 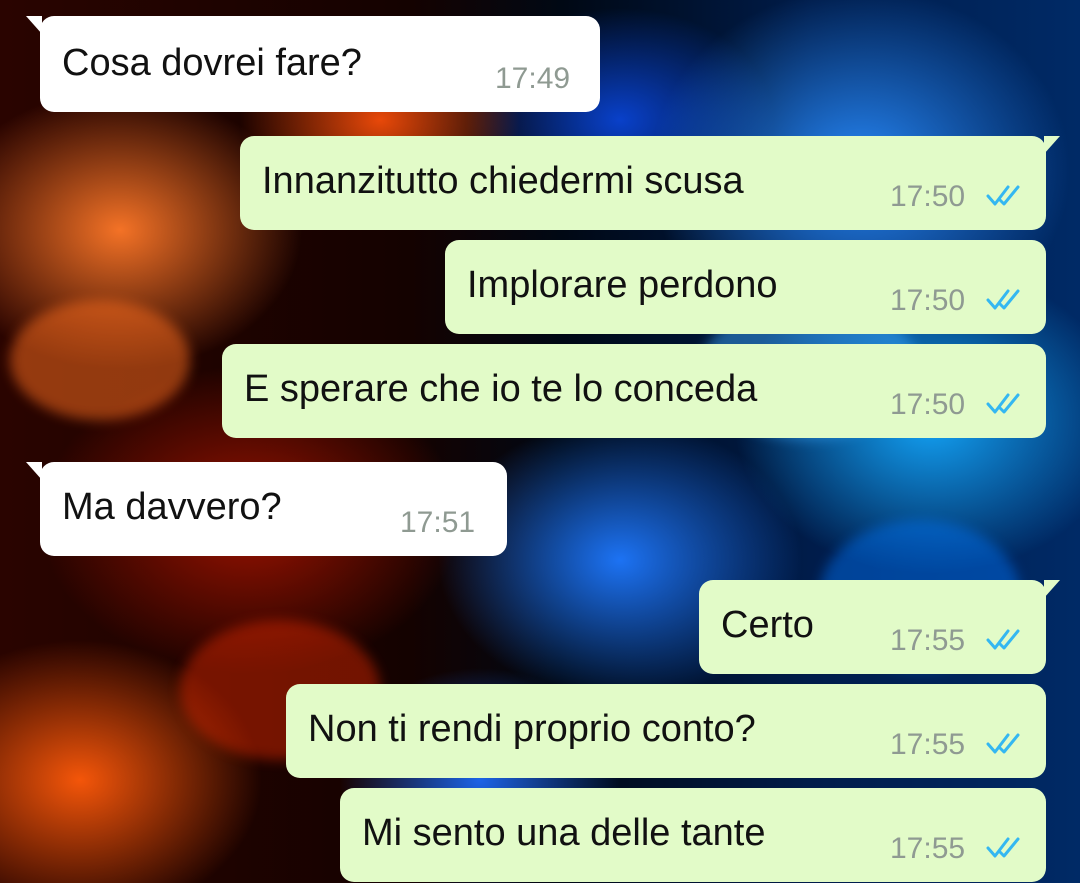 What do you see at coordinates (172, 507) in the screenshot?
I see `message-text: Ma davvero?` at bounding box center [172, 507].